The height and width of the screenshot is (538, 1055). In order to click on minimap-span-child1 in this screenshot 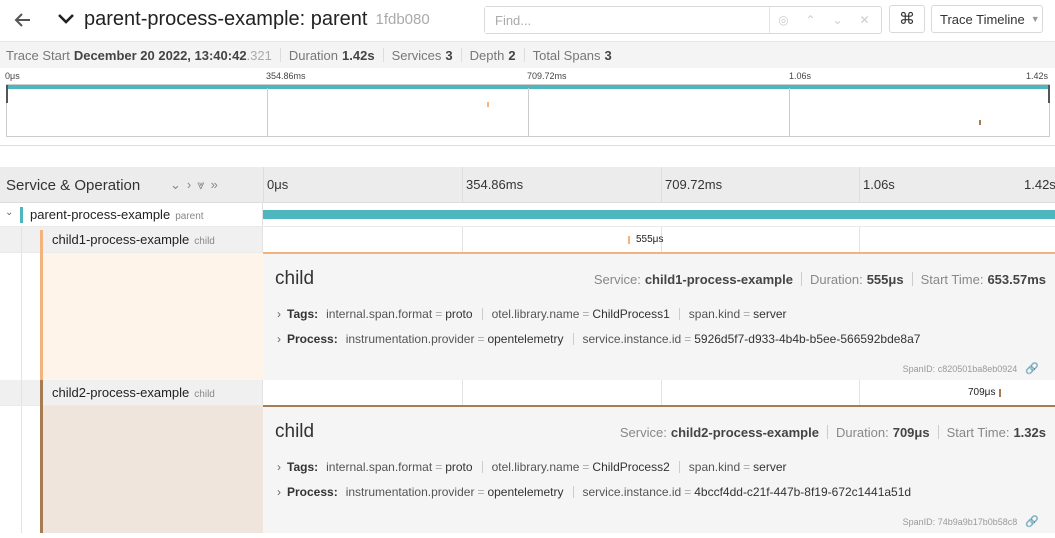, I will do `click(488, 104)`.